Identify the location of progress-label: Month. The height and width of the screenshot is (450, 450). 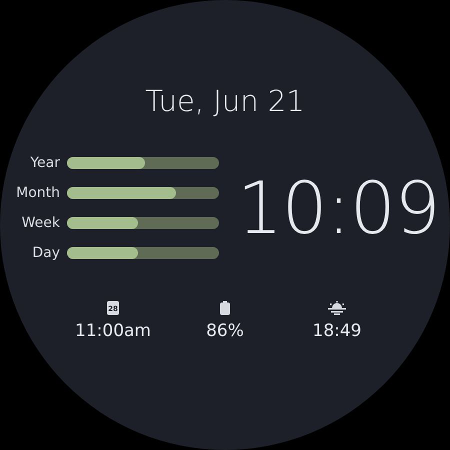
(37, 193).